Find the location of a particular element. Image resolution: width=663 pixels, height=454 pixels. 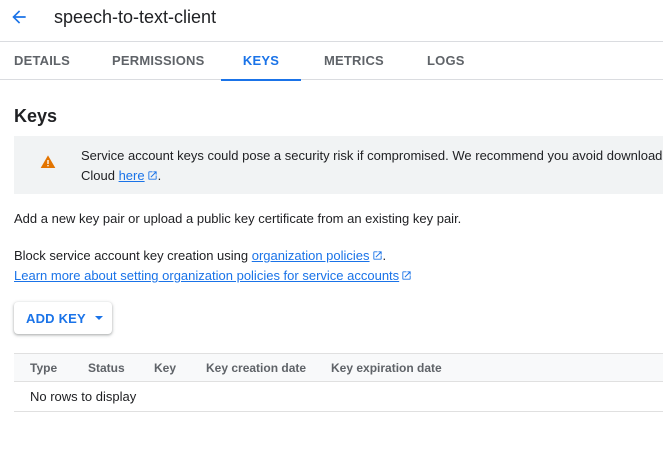

column-key-creation-date: Key creation date is located at coordinates (256, 368).